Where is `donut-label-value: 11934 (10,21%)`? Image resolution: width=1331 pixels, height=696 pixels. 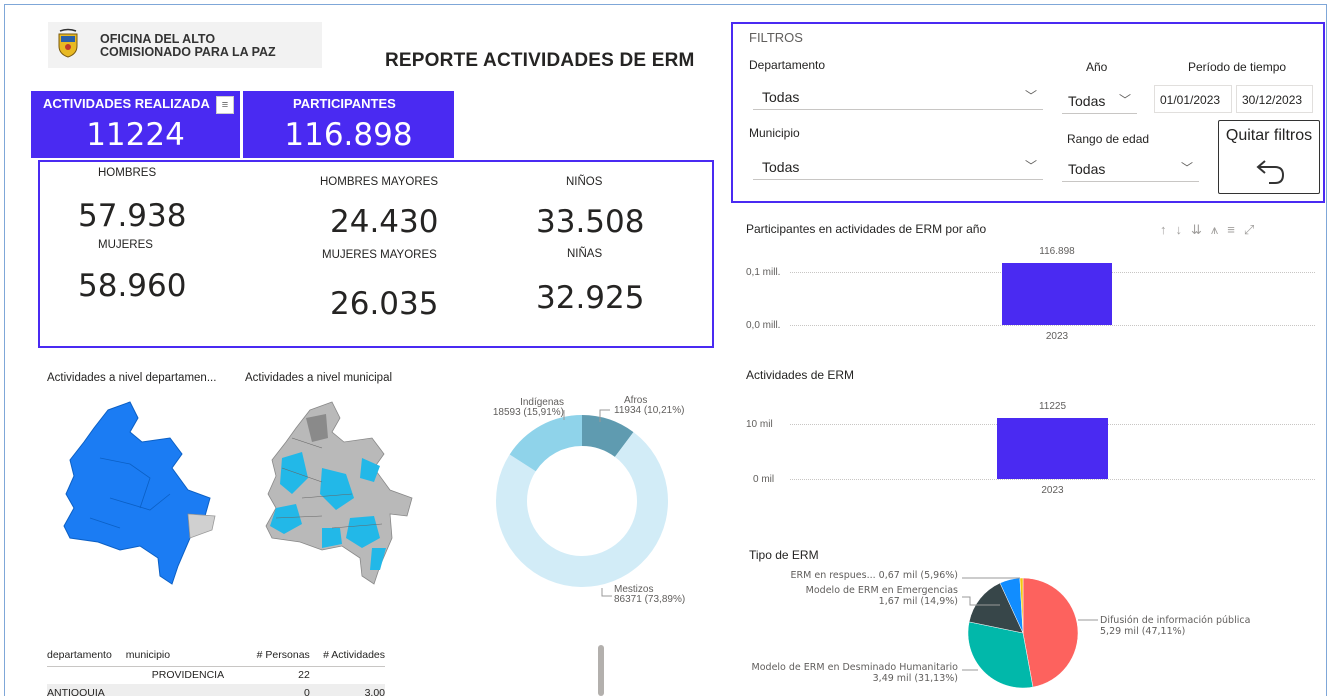
donut-label-value: 11934 (10,21%) is located at coordinates (649, 410).